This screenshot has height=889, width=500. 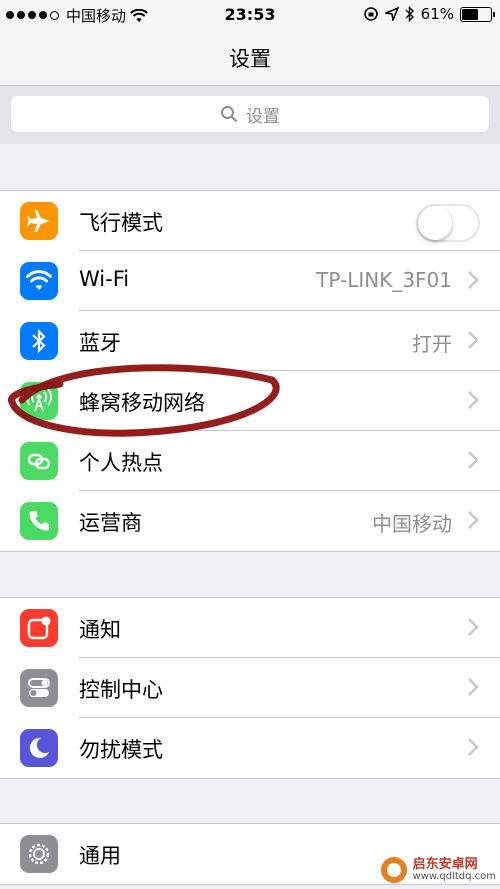 I want to click on location-icon, so click(x=391, y=14).